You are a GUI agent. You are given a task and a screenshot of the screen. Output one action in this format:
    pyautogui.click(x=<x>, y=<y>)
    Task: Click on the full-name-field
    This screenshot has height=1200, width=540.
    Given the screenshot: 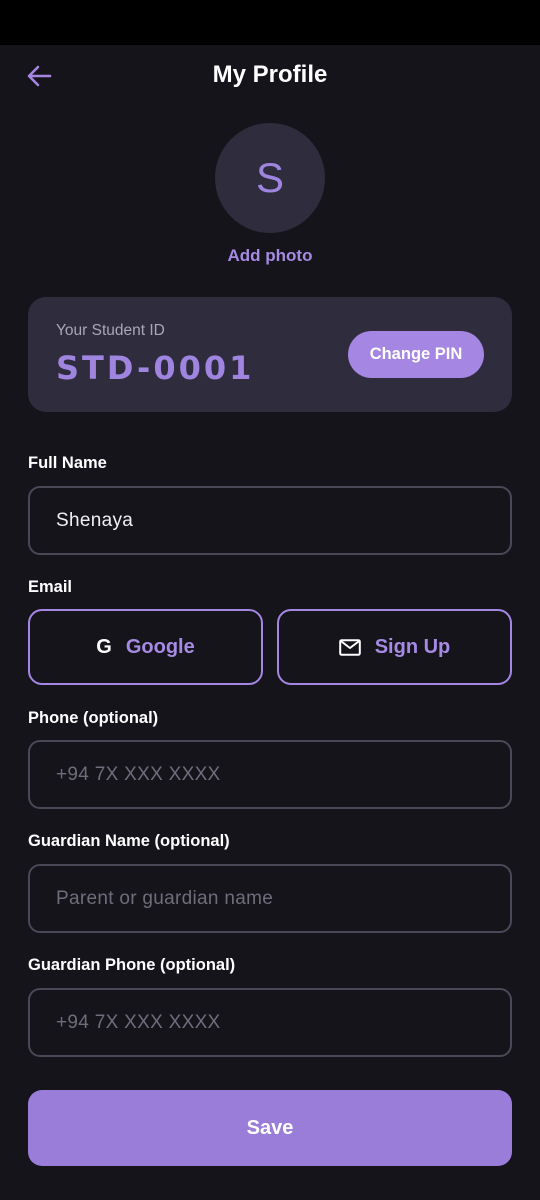 What is the action you would take?
    pyautogui.click(x=270, y=520)
    